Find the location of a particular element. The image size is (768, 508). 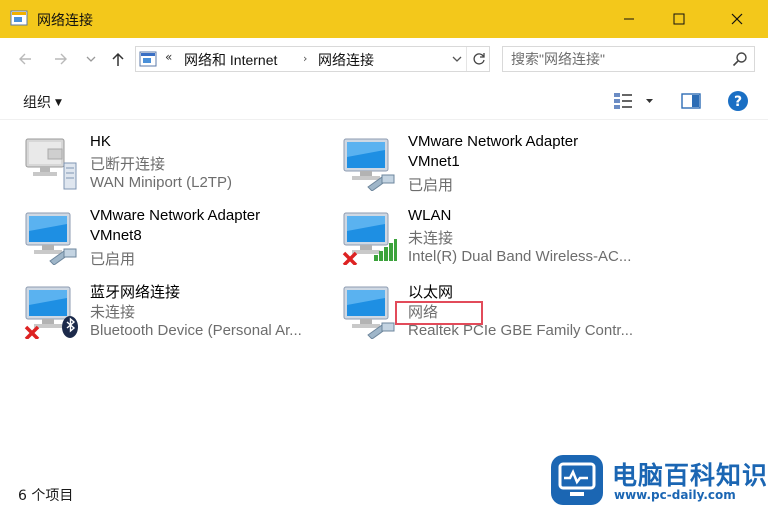

bluetooth-adapter-icon is located at coordinates (51, 312).